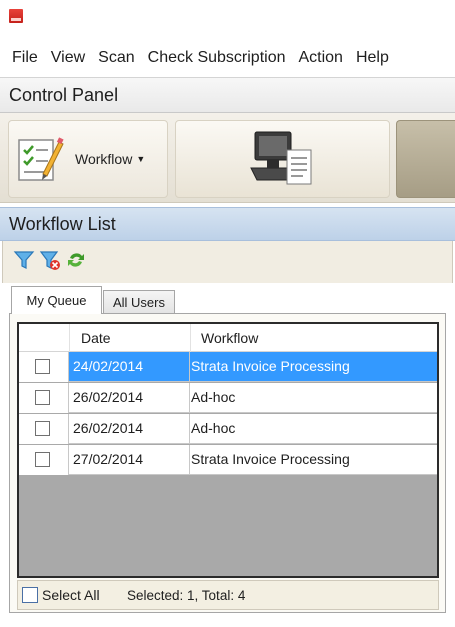 Image resolution: width=455 pixels, height=627 pixels. I want to click on menu-check-subscription: Check Subscription, so click(217, 58).